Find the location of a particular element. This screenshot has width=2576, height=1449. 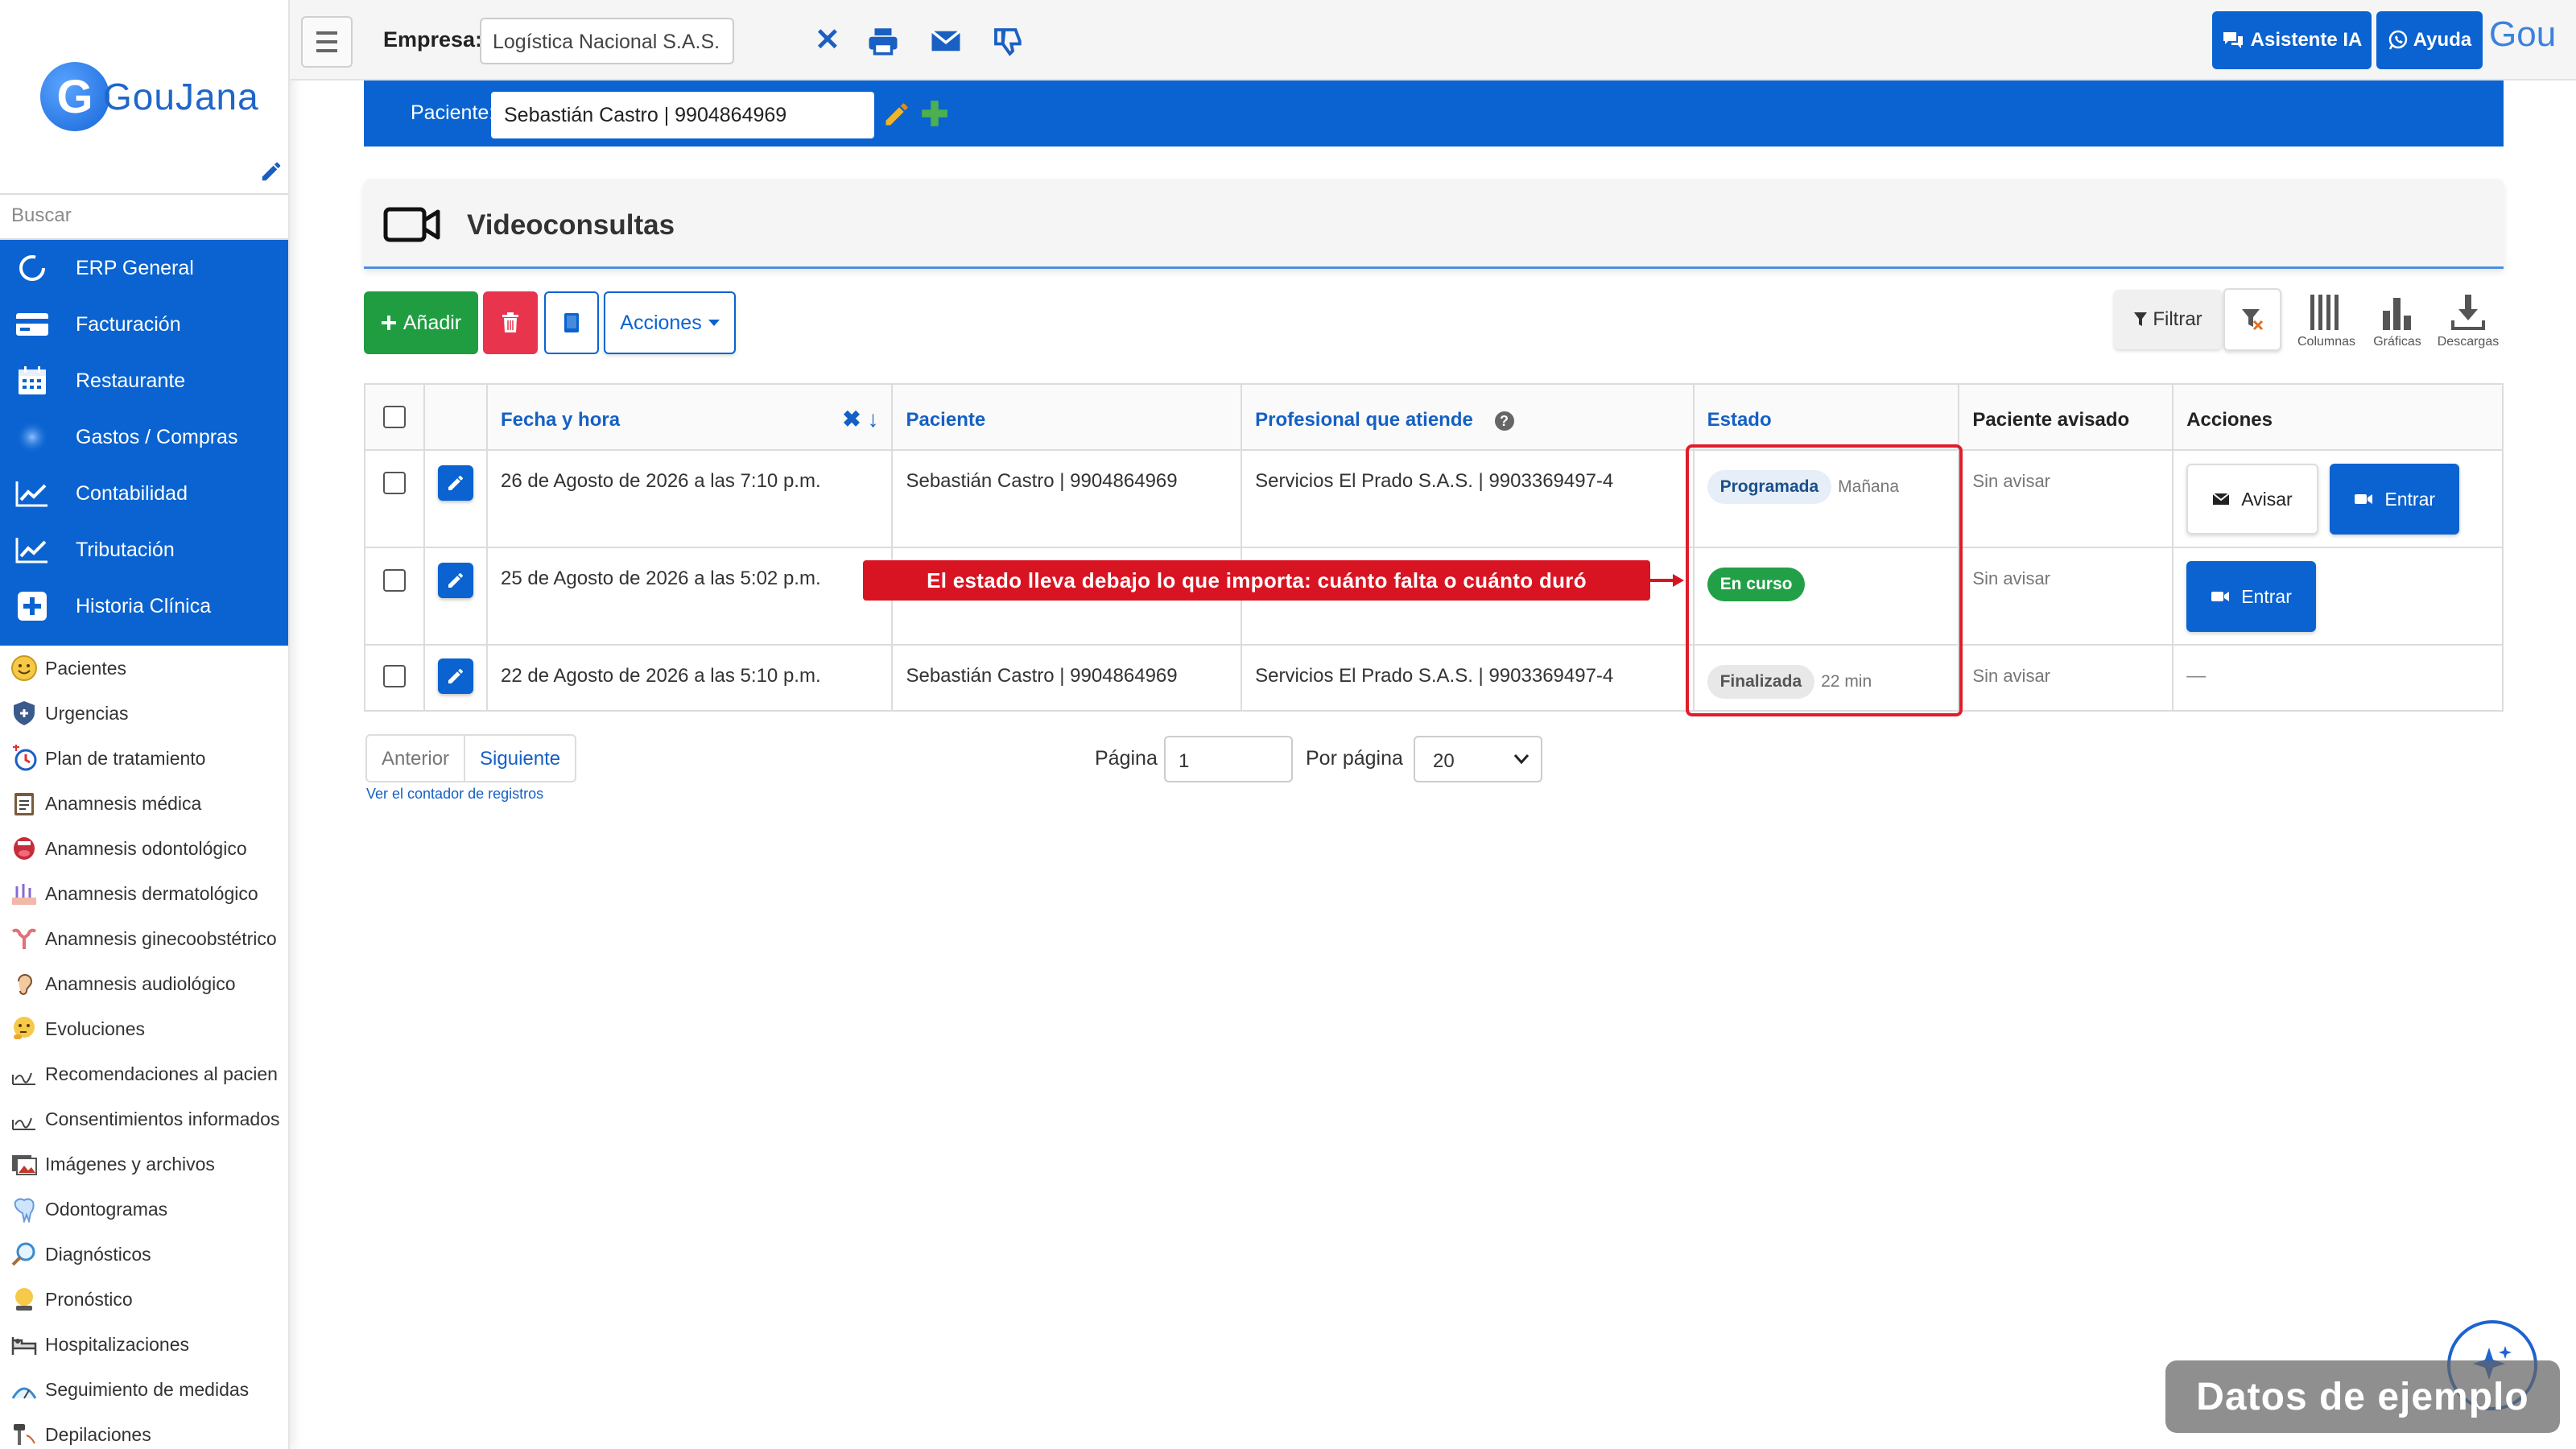

submenu-item-evoluciones: Evoluciones is located at coordinates (144, 1028).